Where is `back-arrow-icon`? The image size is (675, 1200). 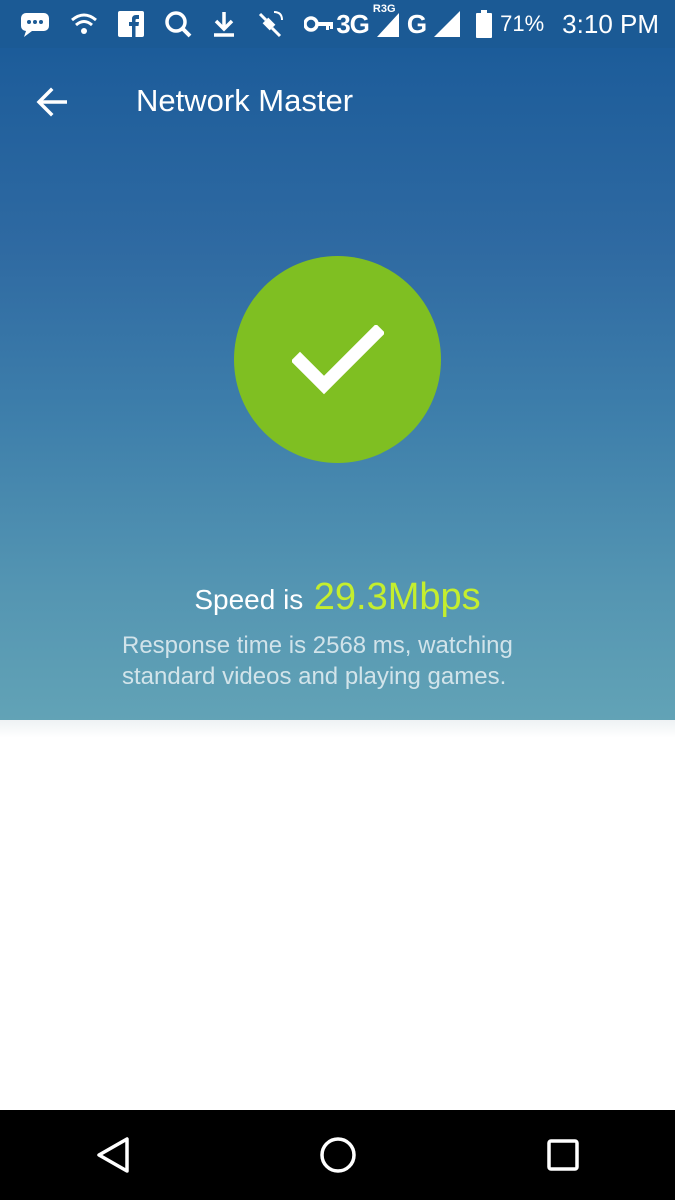
back-arrow-icon is located at coordinates (52, 102).